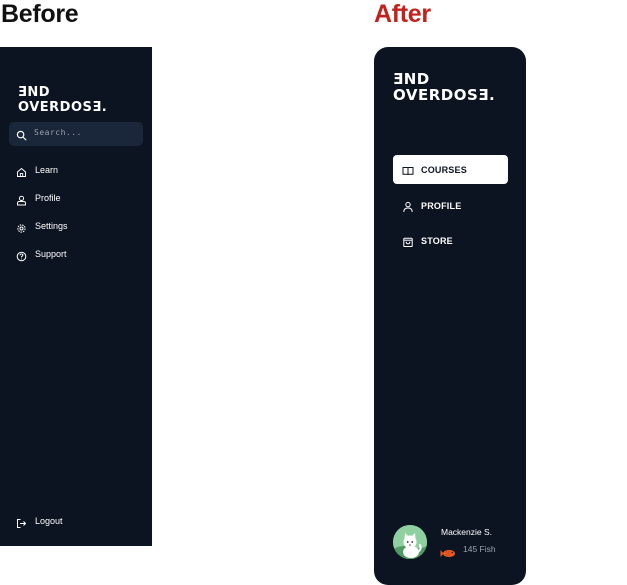  Describe the element at coordinates (47, 170) in the screenshot. I see `sidebar-item-label: Learn` at that location.